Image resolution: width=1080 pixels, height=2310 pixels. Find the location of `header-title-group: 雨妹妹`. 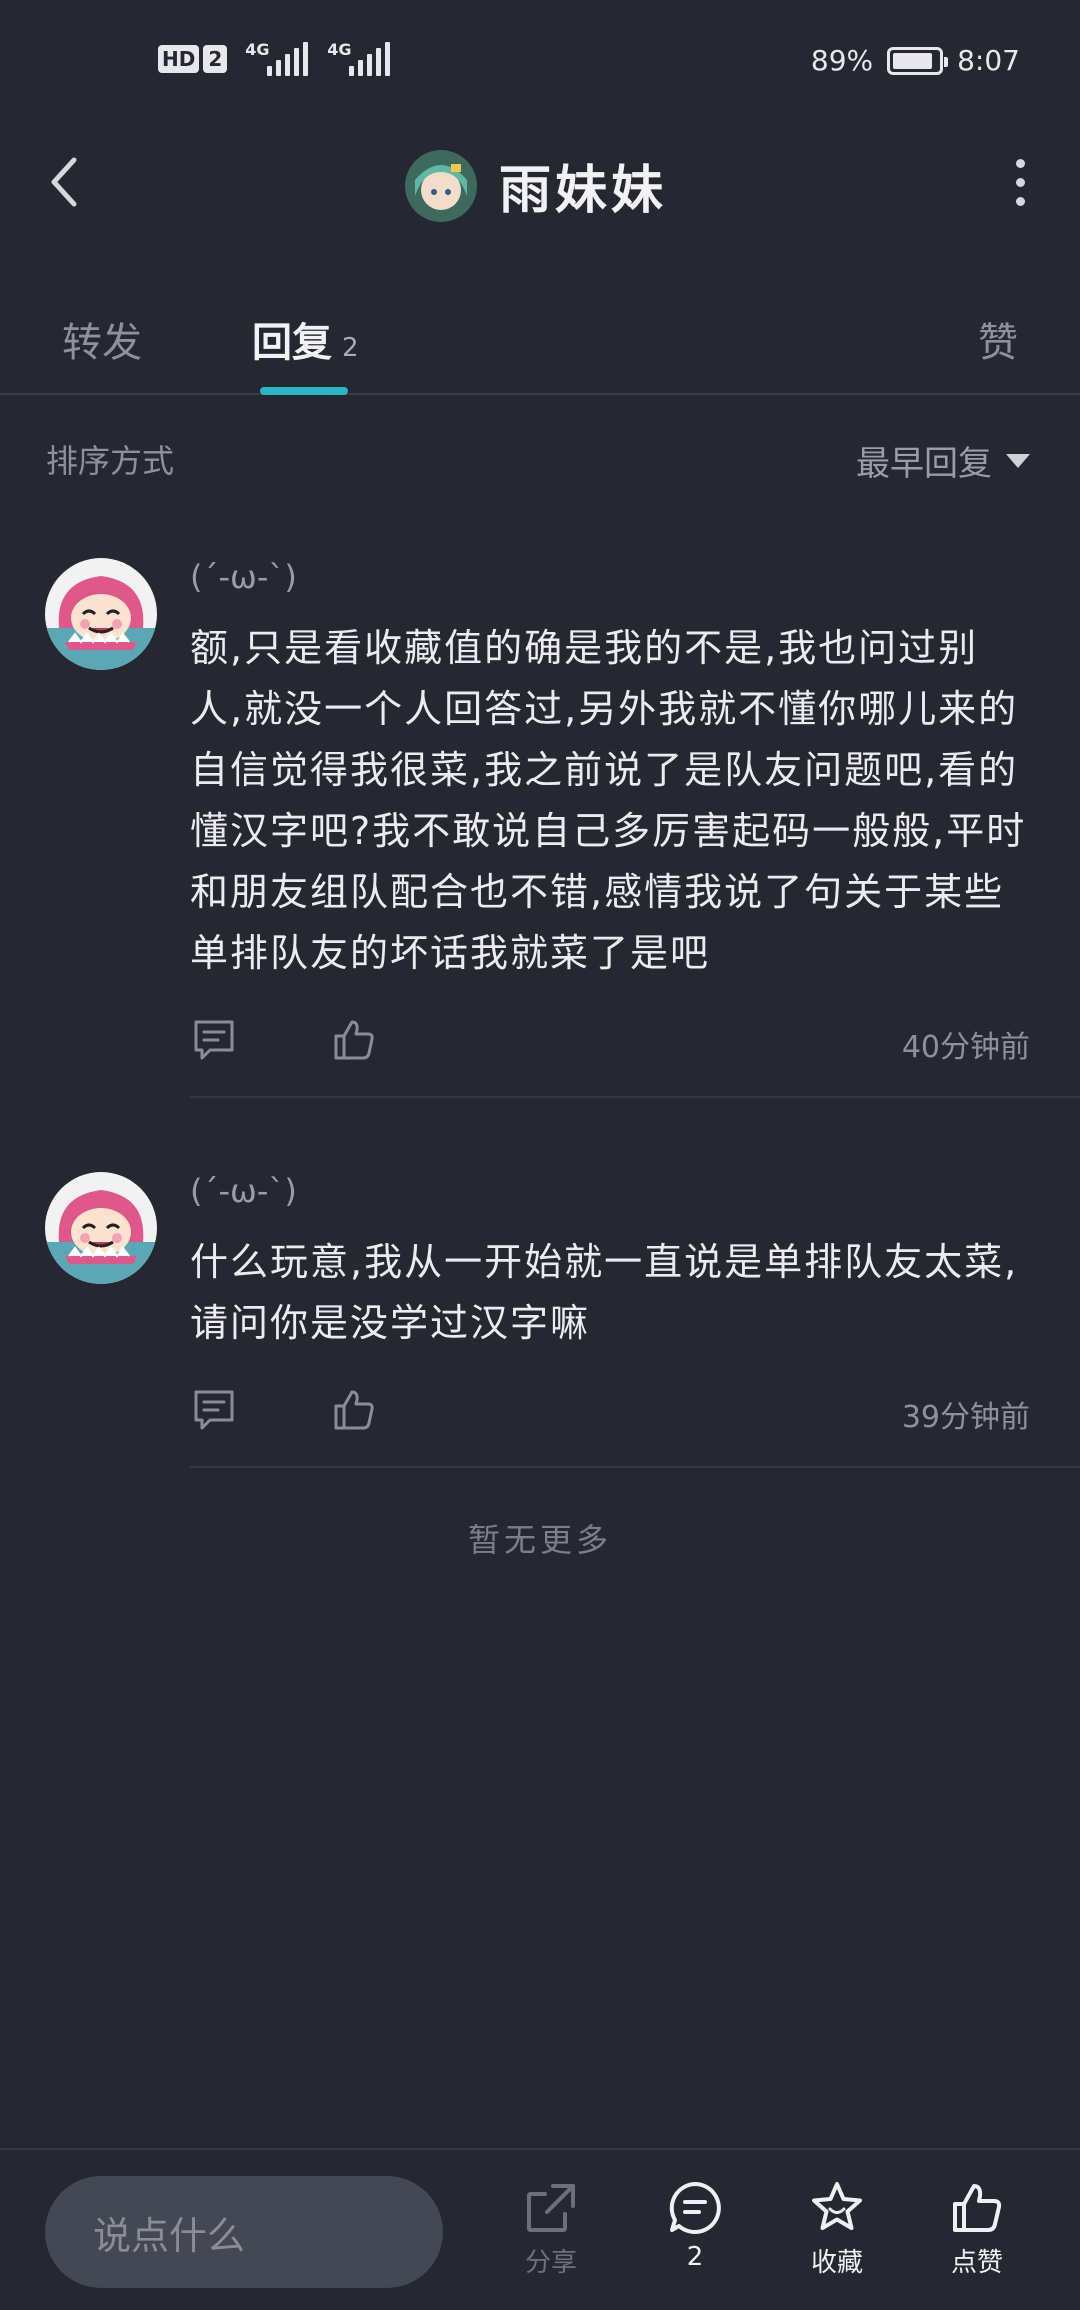

header-title-group: 雨妹妹 is located at coordinates (536, 185).